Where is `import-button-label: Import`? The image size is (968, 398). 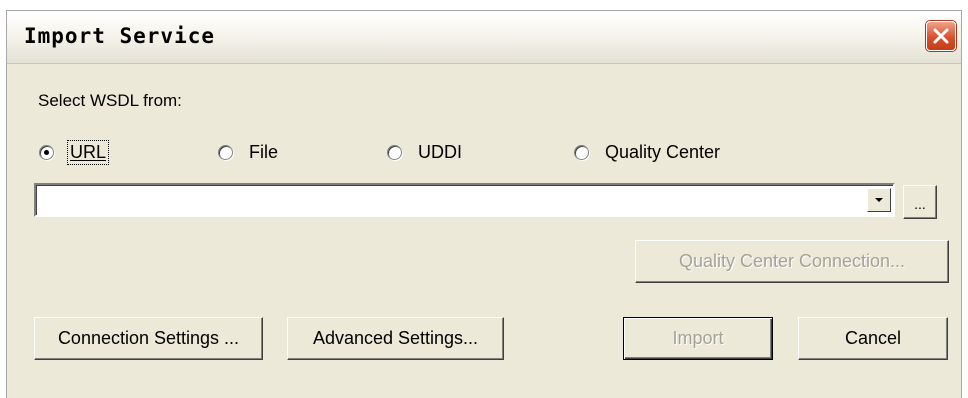 import-button-label: Import is located at coordinates (698, 338).